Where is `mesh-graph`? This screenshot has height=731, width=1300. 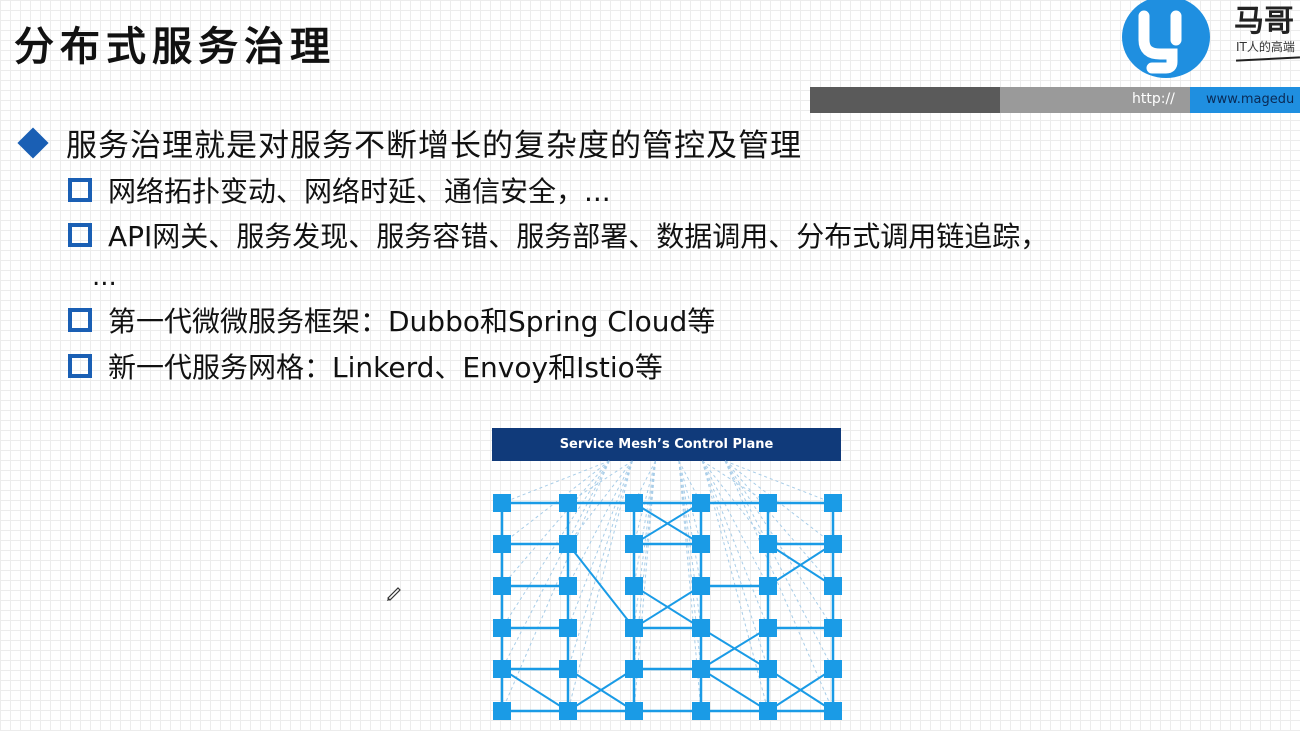 mesh-graph is located at coordinates (667, 590).